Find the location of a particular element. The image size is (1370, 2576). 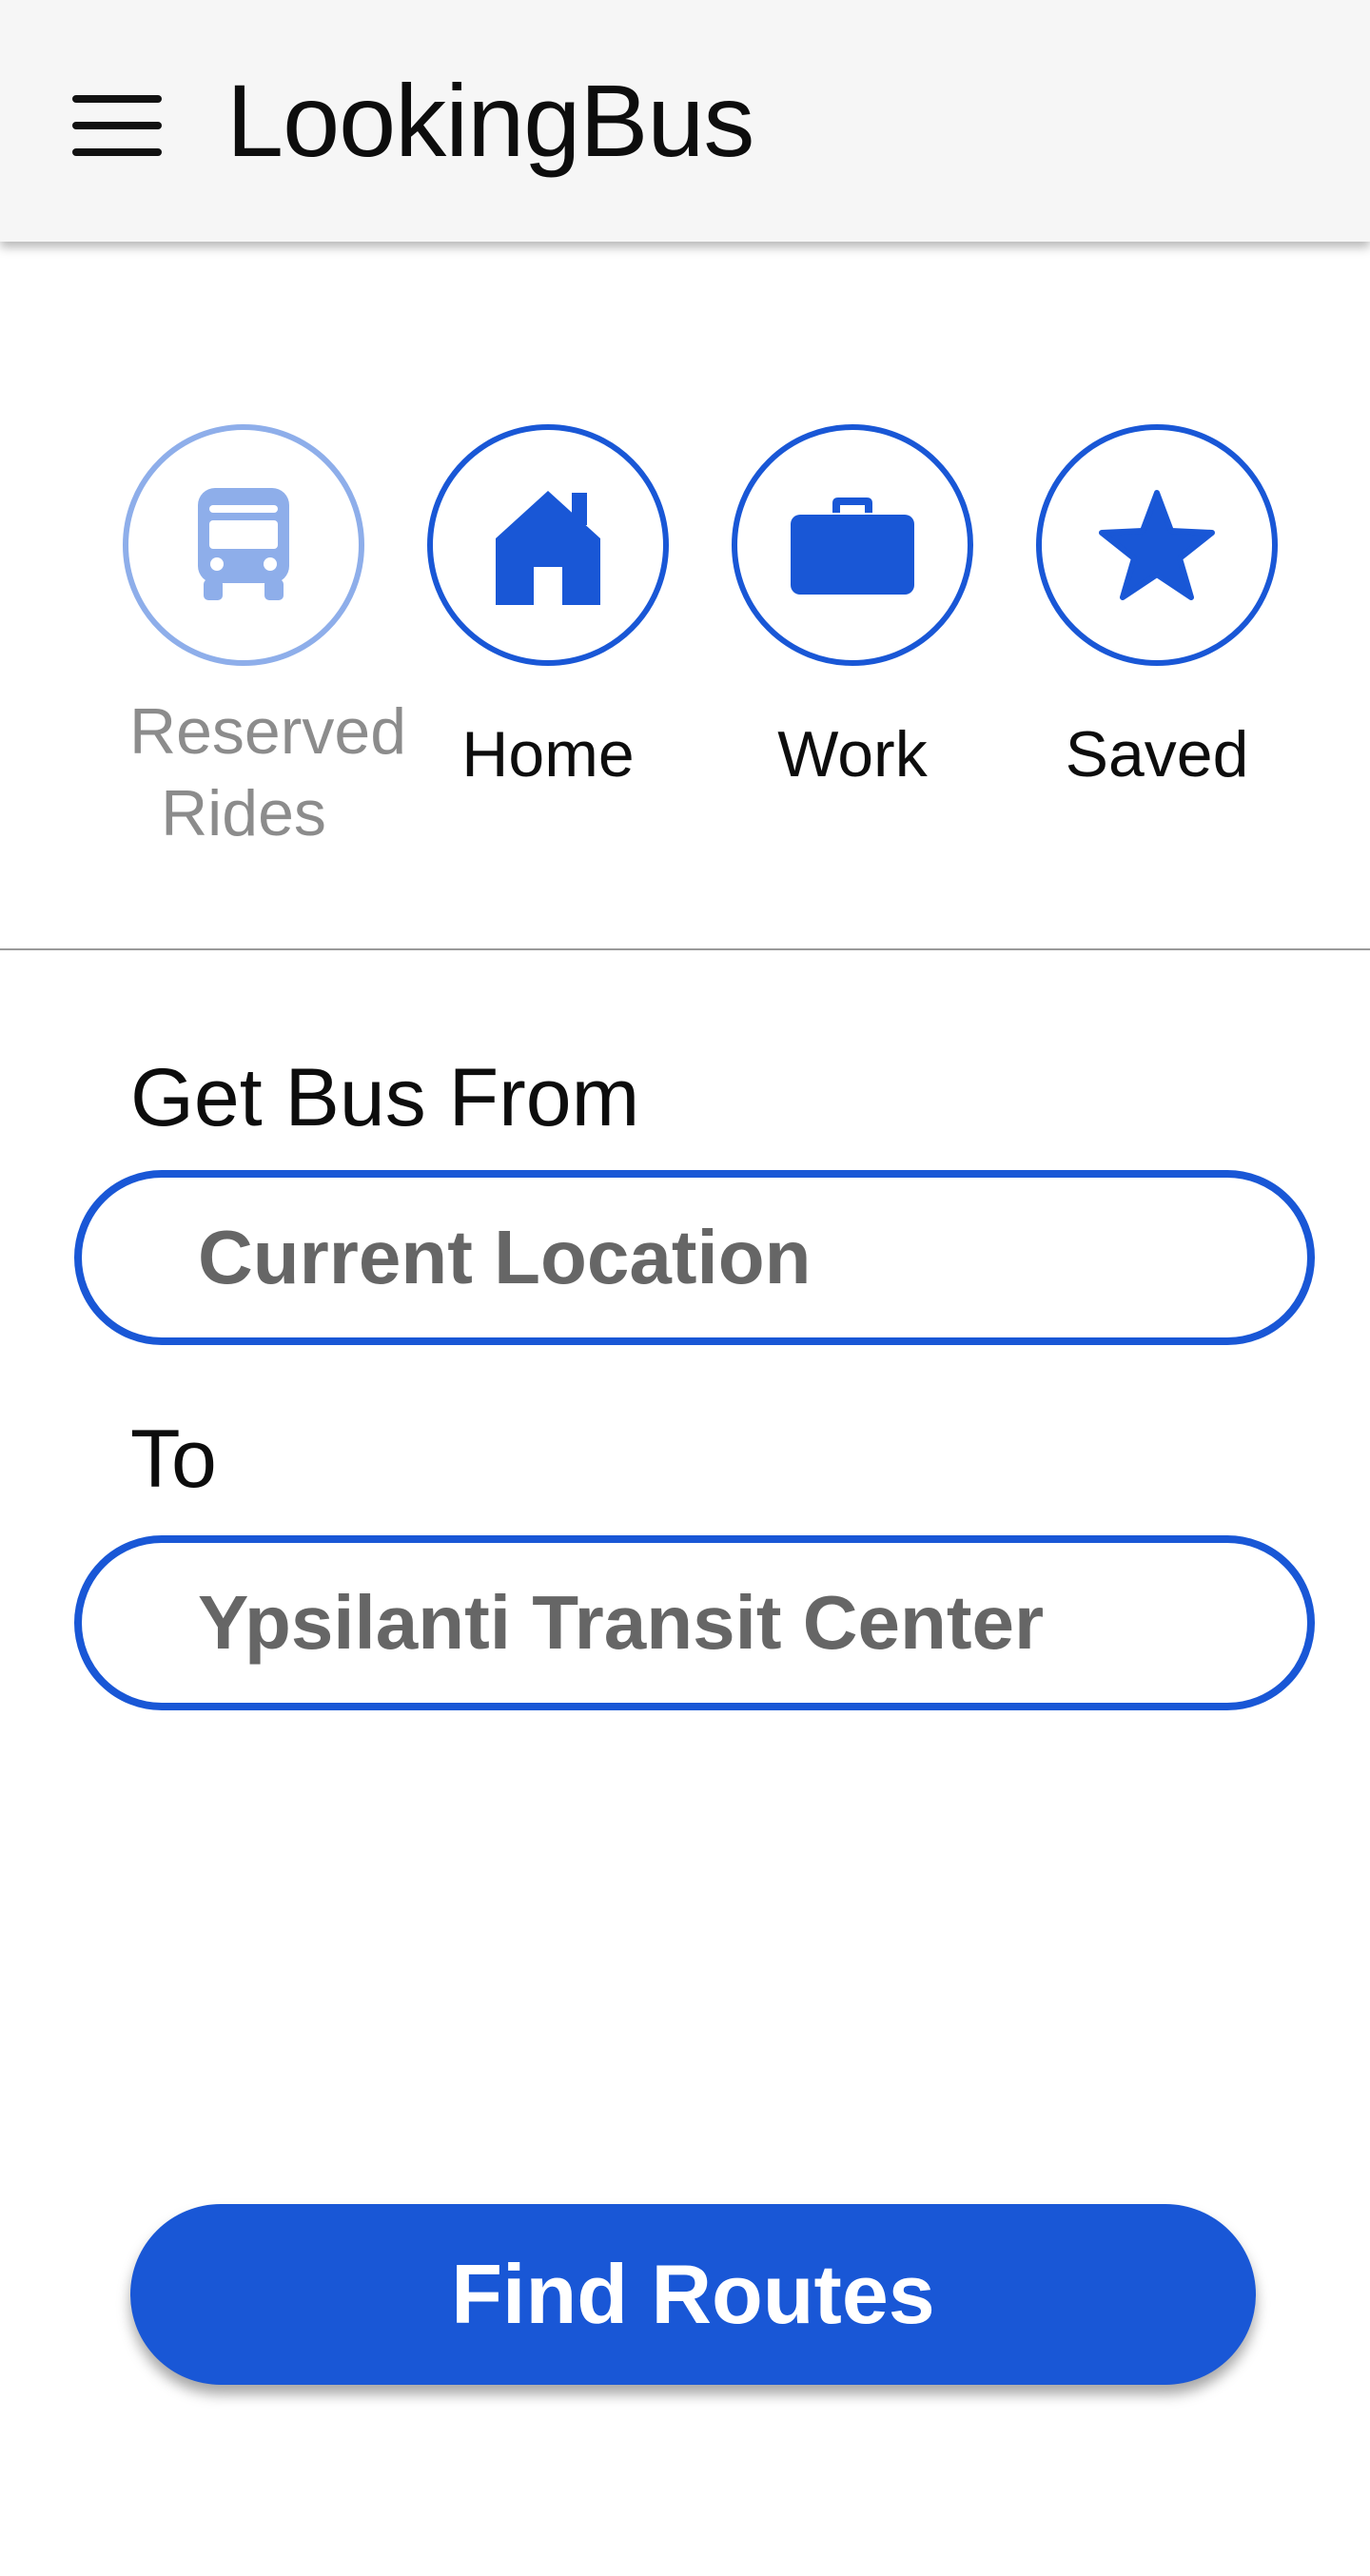

from-label: Get Bus From is located at coordinates (385, 1097).